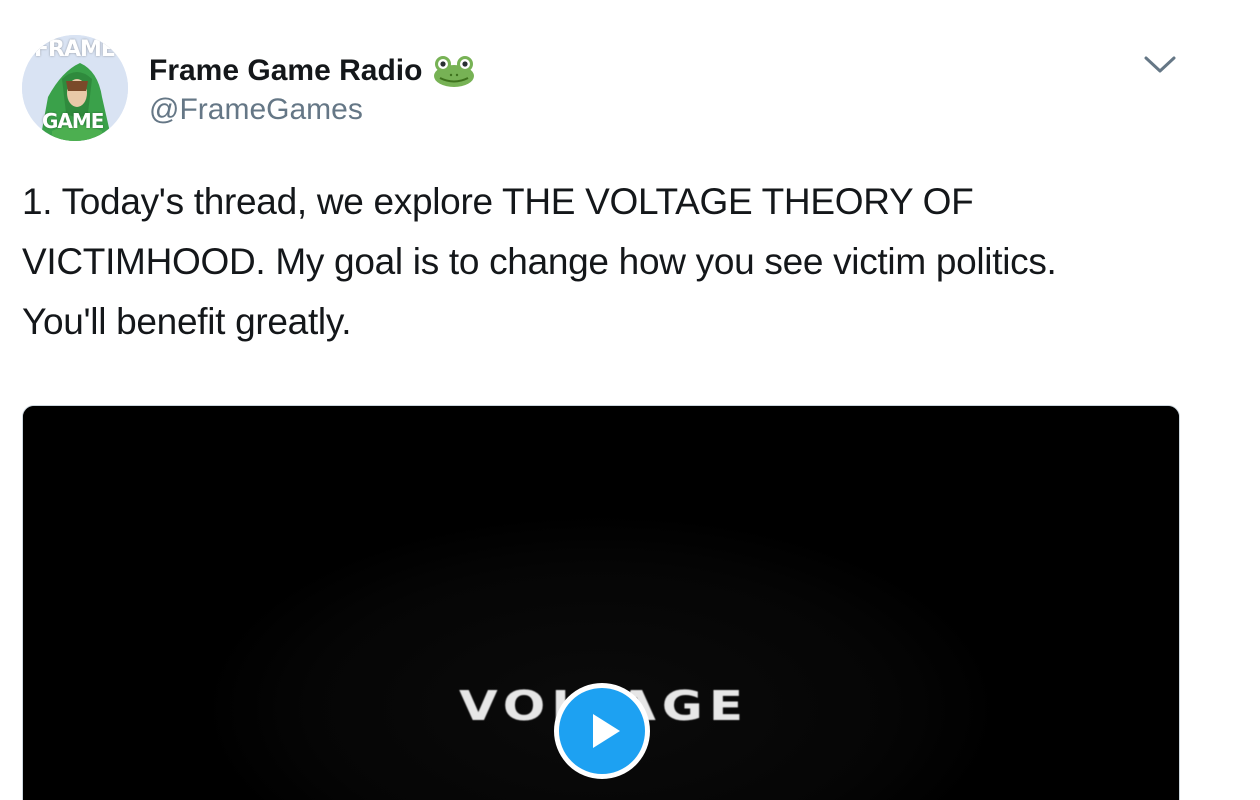 The height and width of the screenshot is (800, 1260). I want to click on avatar: FRAME GAME, so click(75, 88).